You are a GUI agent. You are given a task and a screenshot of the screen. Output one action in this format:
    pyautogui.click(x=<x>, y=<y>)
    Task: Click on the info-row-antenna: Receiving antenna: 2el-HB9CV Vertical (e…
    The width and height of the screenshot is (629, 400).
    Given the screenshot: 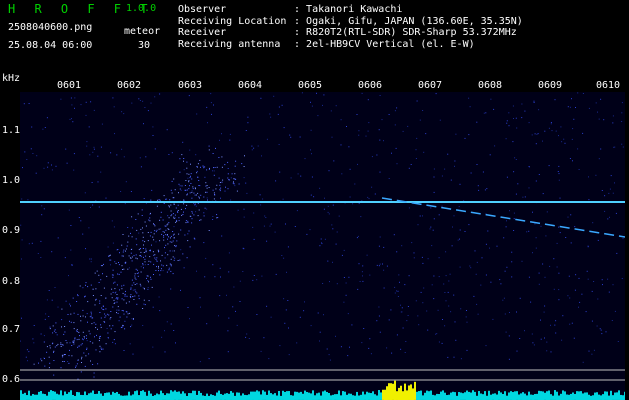 What is the action you would take?
    pyautogui.click(x=326, y=44)
    